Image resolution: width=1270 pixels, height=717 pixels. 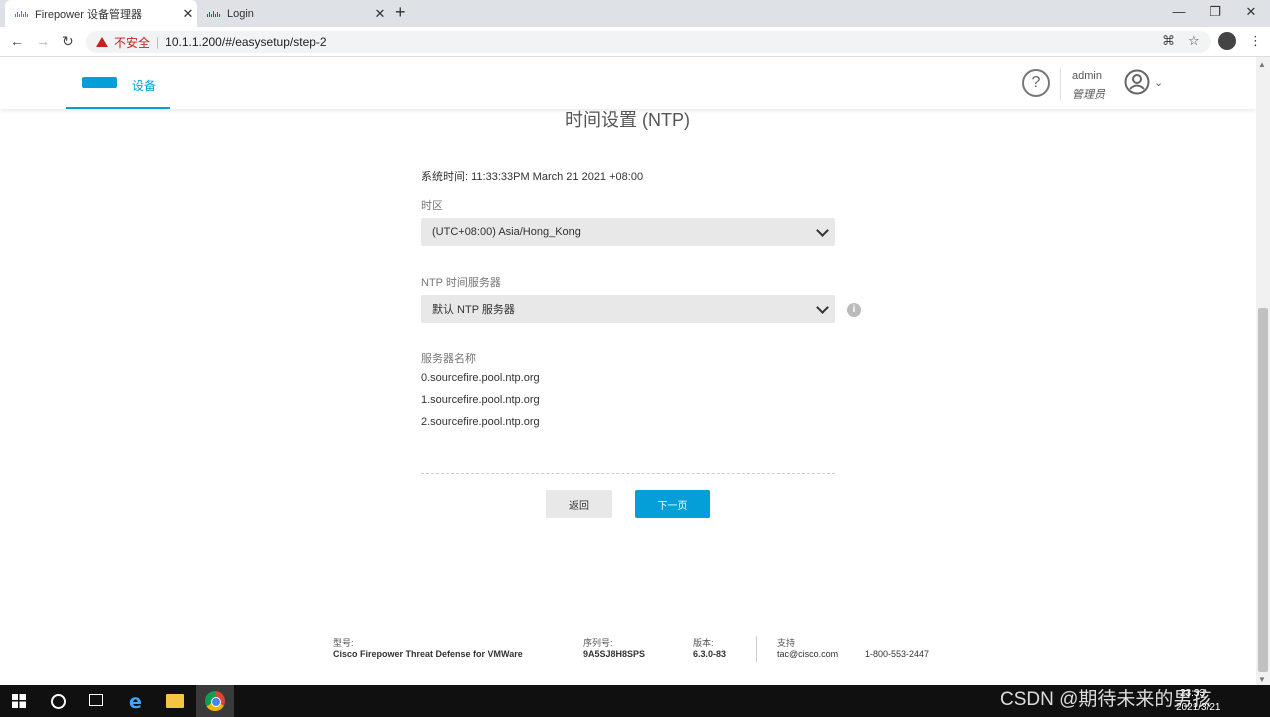 What do you see at coordinates (897, 654) in the screenshot?
I see `support-phone: 1-800-553-2447` at bounding box center [897, 654].